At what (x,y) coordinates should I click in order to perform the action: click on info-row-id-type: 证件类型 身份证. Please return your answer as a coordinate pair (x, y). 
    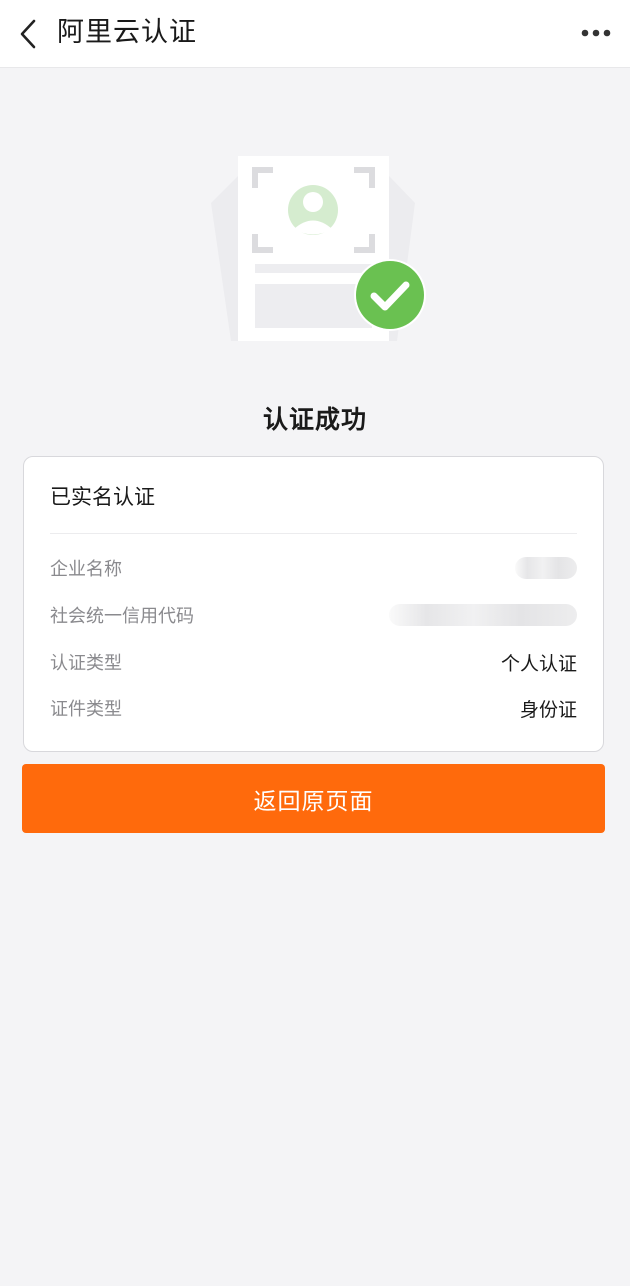
    Looking at the image, I should click on (313, 708).